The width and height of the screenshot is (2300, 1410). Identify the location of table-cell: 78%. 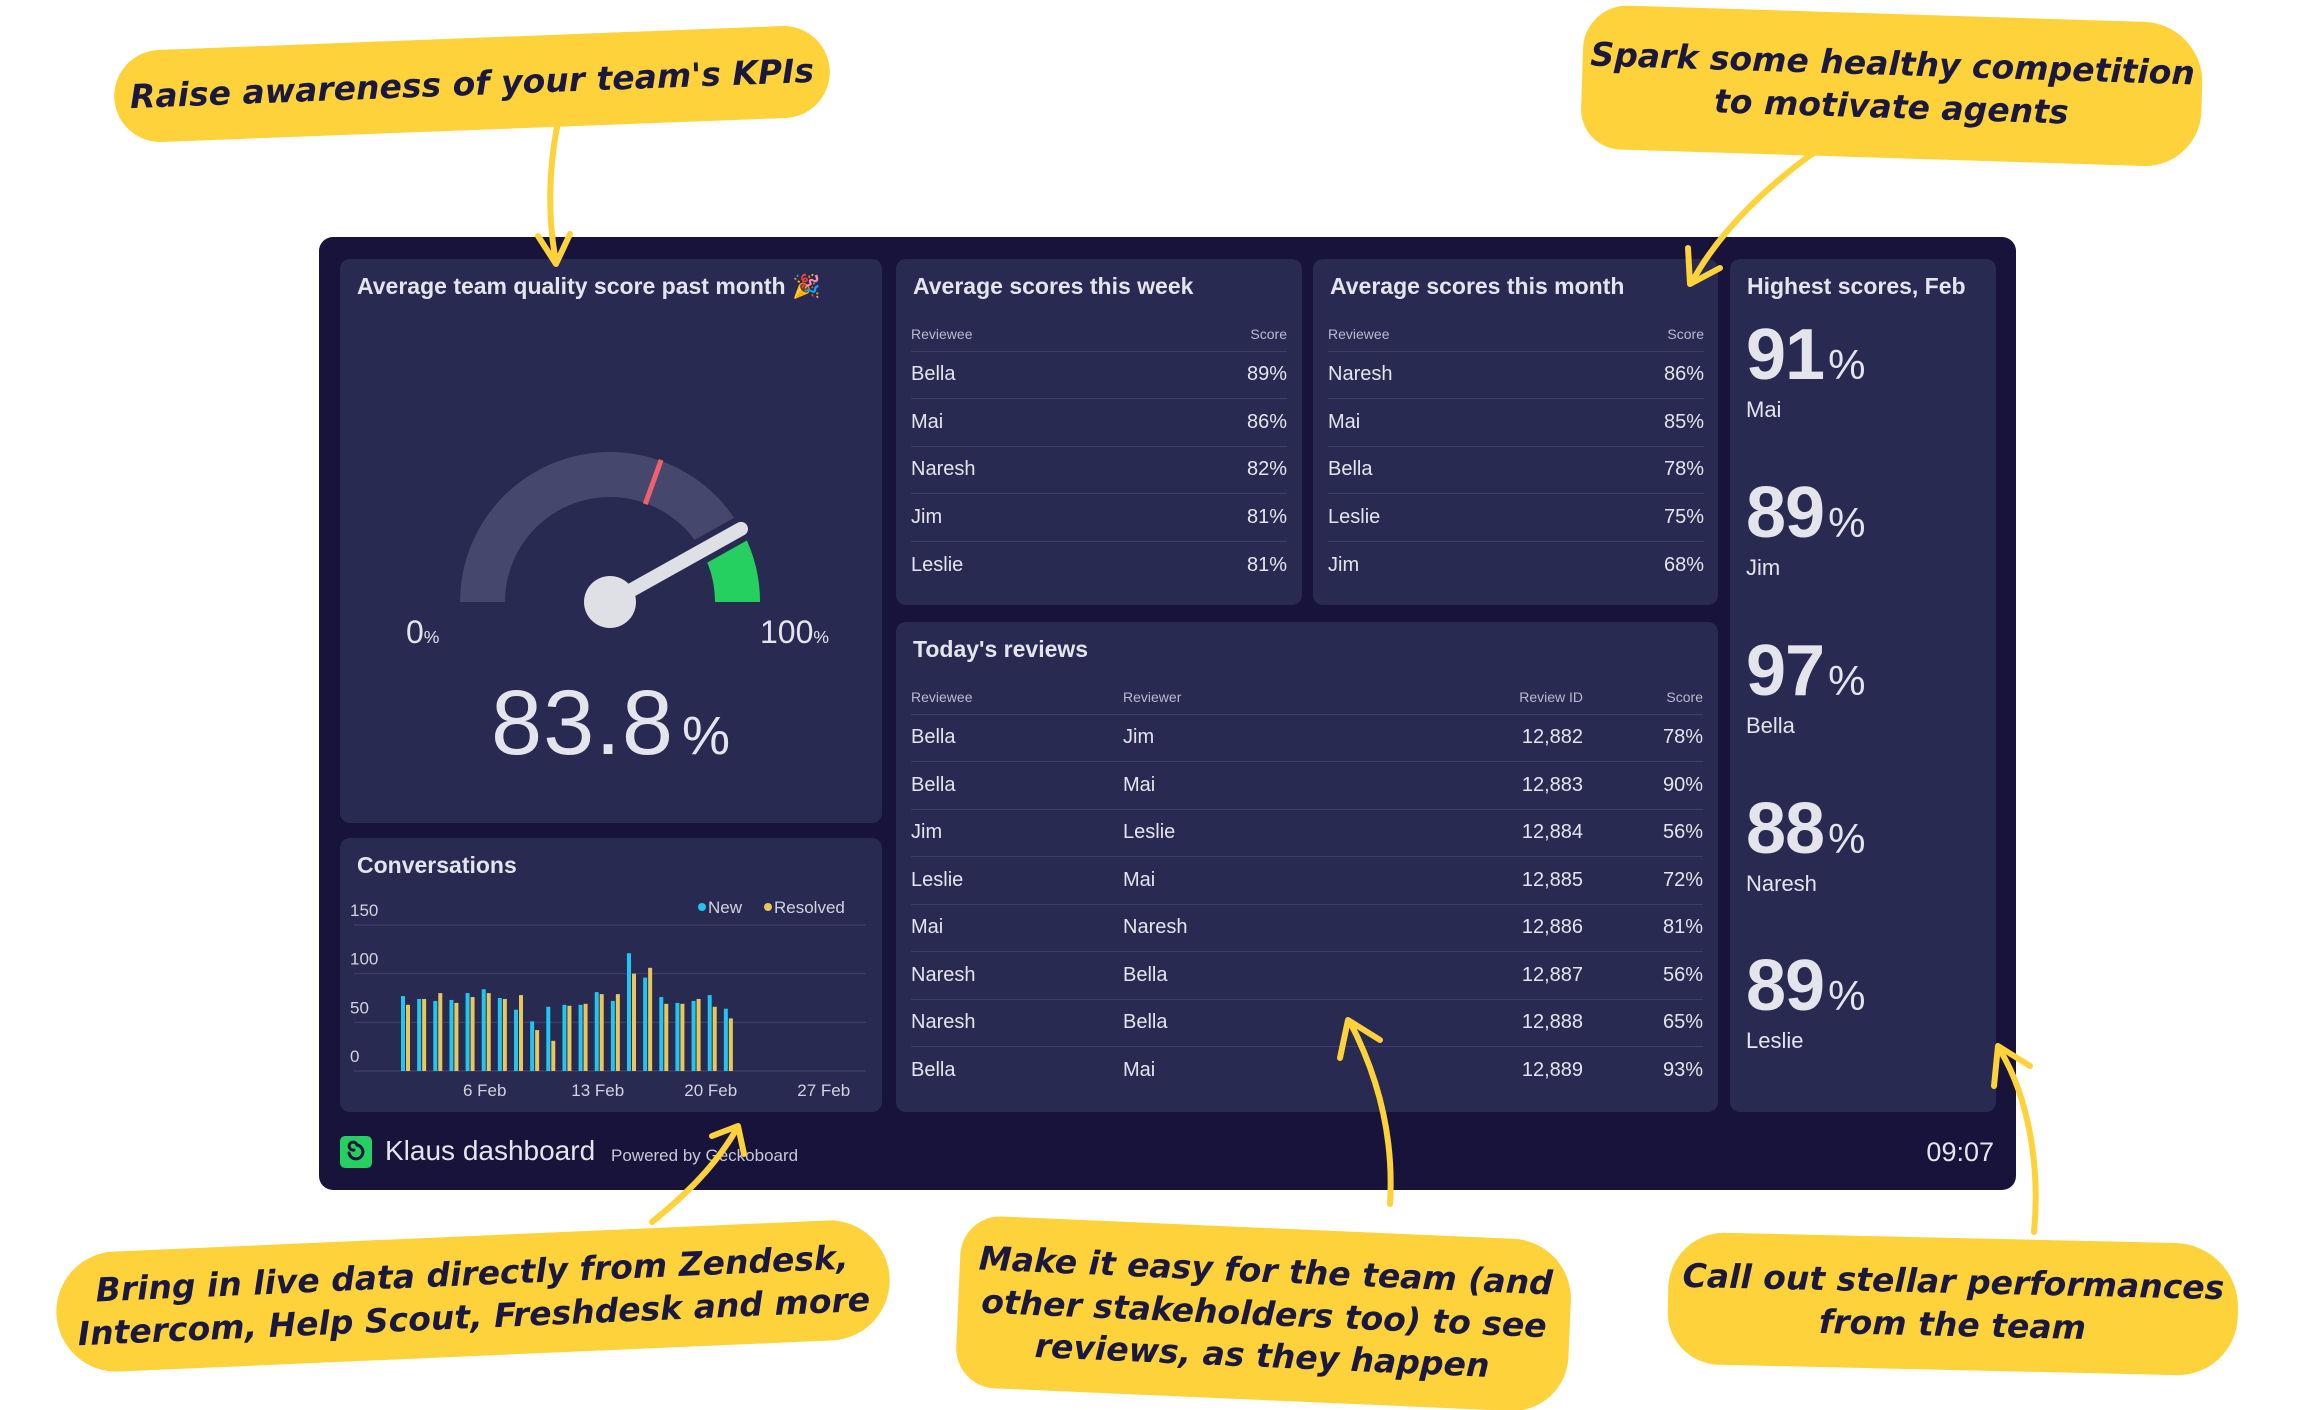
(1643, 738).